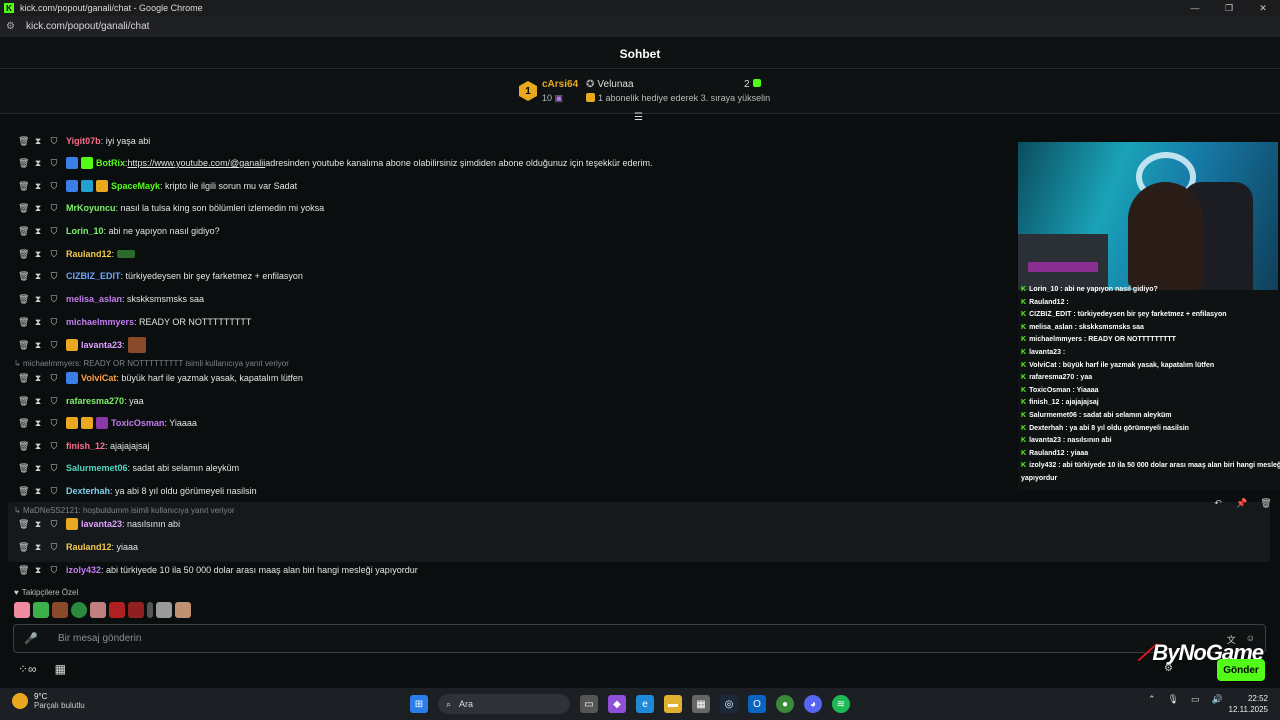 This screenshot has height=720, width=1280. Describe the element at coordinates (610, 84) in the screenshot. I see `gift-user: ✪ Velunaa` at that location.